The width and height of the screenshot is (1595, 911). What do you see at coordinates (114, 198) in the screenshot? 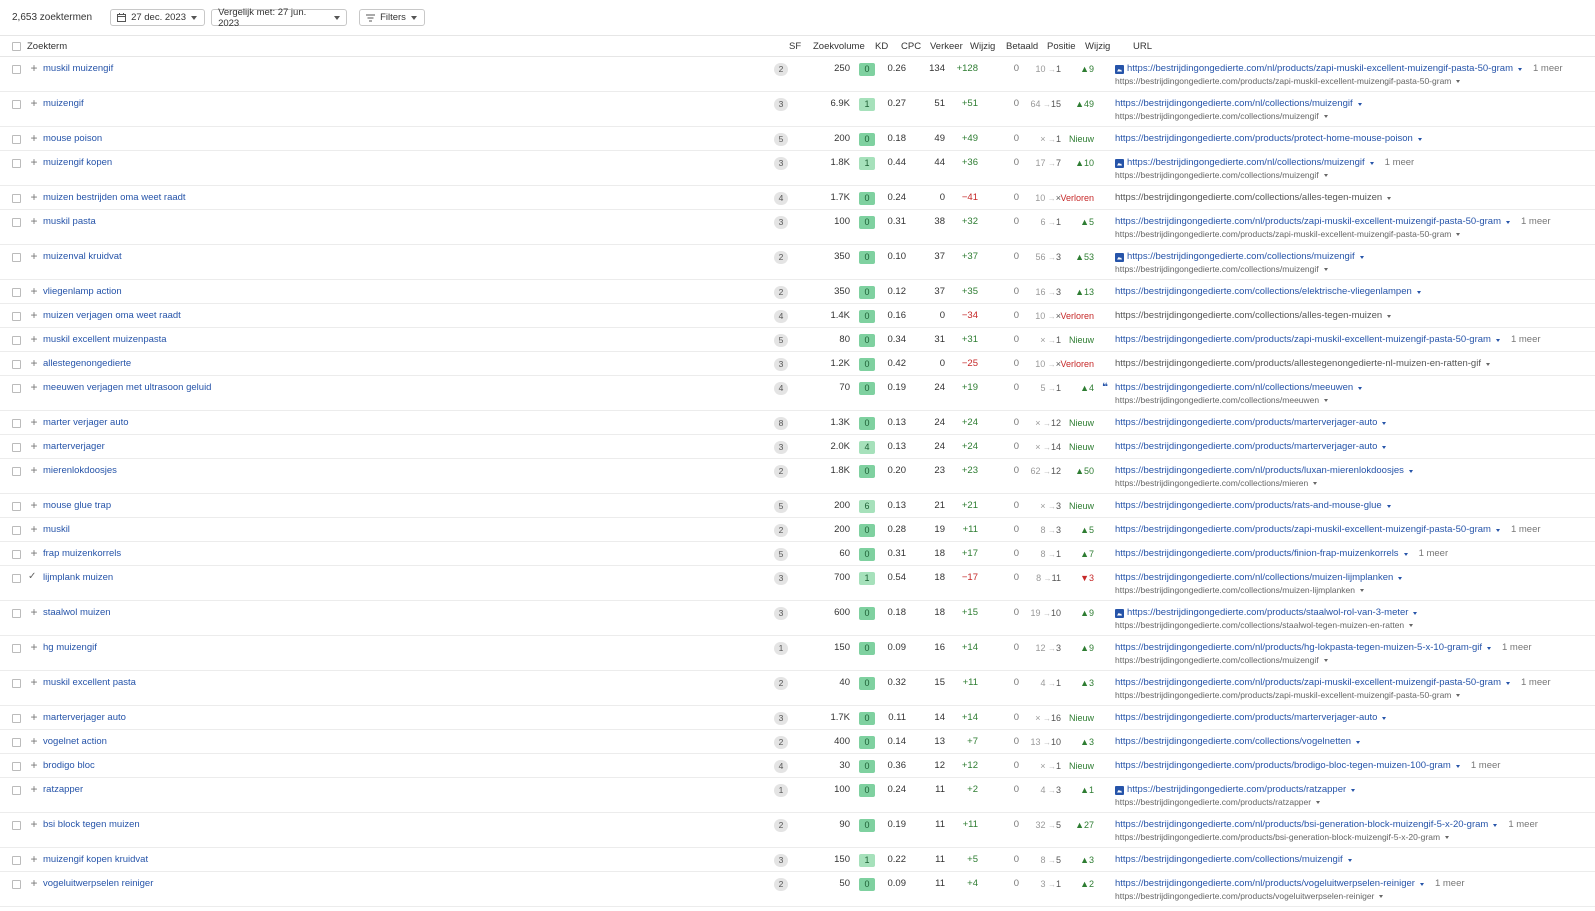
I see `keyword-link: muizen bestrijden oma weet raadt` at bounding box center [114, 198].